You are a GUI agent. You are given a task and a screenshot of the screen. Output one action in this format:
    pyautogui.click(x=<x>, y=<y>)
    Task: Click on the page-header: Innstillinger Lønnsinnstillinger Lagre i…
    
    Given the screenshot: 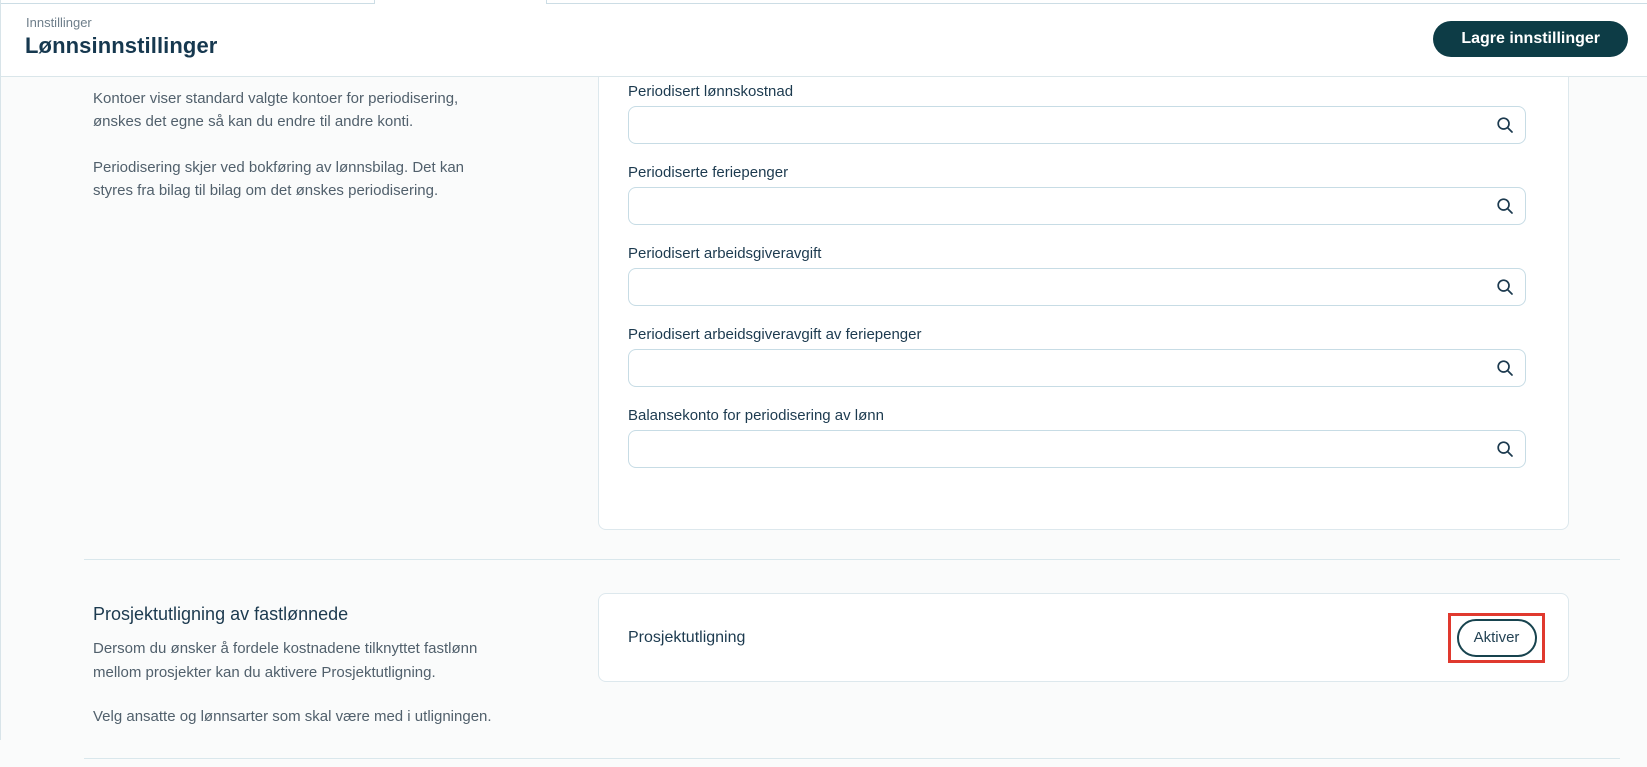 What is the action you would take?
    pyautogui.click(x=823, y=38)
    